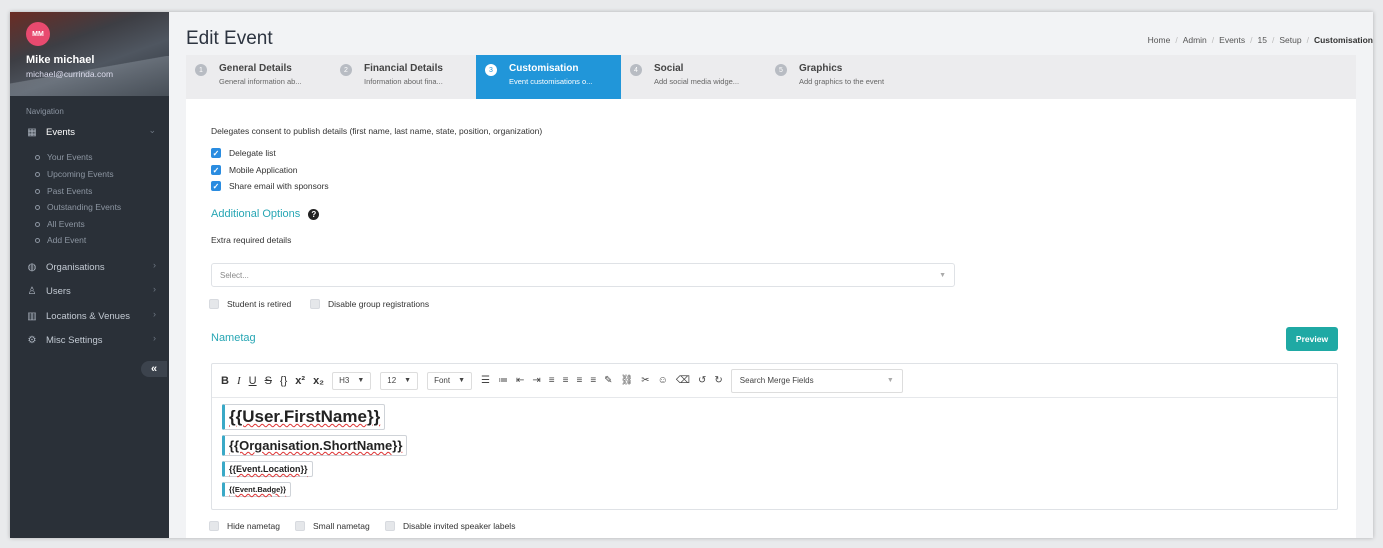 The width and height of the screenshot is (1383, 548). Describe the element at coordinates (75, 267) in the screenshot. I see `sidebar-item-label: Organisations` at that location.